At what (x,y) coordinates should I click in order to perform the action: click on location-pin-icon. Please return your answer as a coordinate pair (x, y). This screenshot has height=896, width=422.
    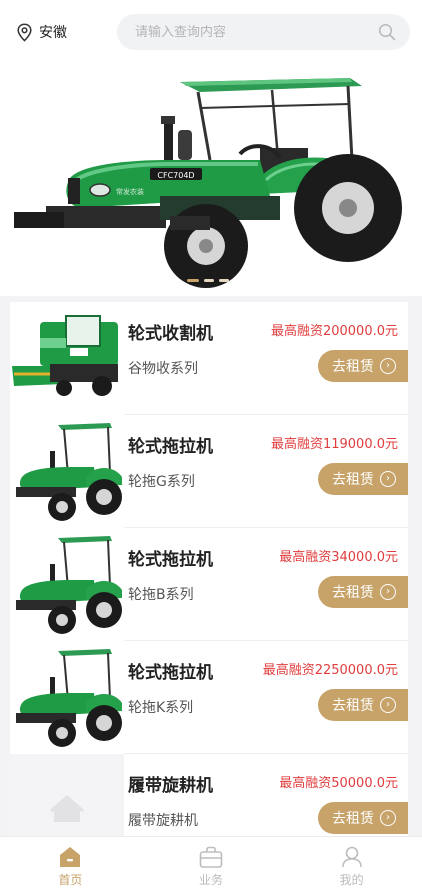
    Looking at the image, I should click on (24, 32).